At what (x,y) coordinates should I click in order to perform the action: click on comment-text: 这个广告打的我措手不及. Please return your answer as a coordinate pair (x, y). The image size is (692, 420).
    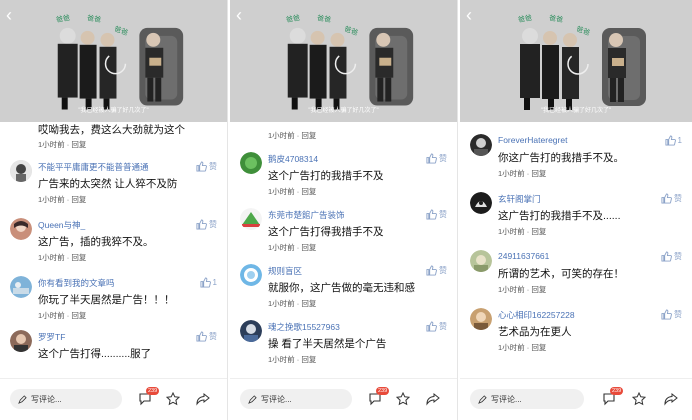
    Looking at the image, I should click on (326, 176).